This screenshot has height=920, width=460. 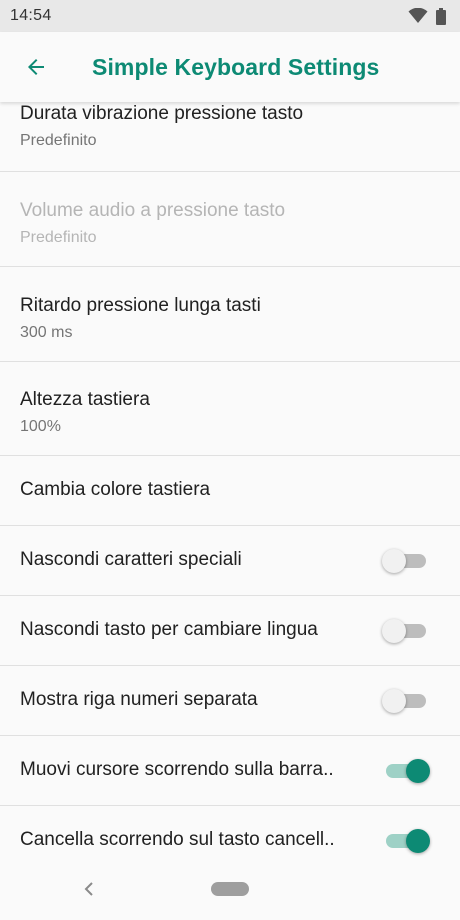 I want to click on setting-cursor-swipe: Muovi cursore scorrendo sulla barra.., so click(x=230, y=771).